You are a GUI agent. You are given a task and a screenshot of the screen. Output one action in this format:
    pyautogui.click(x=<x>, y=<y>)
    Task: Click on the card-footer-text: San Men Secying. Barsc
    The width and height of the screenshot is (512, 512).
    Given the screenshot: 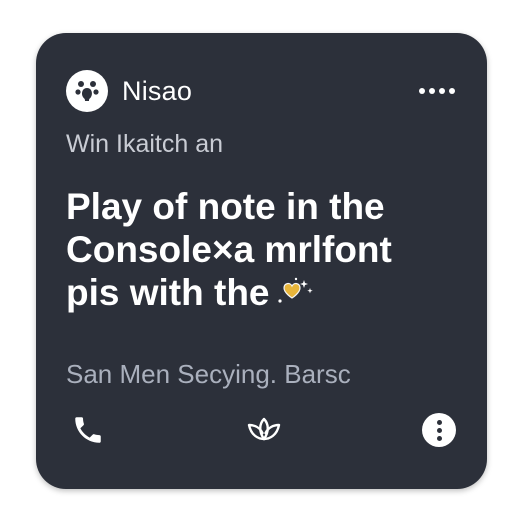 What is the action you would take?
    pyautogui.click(x=208, y=374)
    